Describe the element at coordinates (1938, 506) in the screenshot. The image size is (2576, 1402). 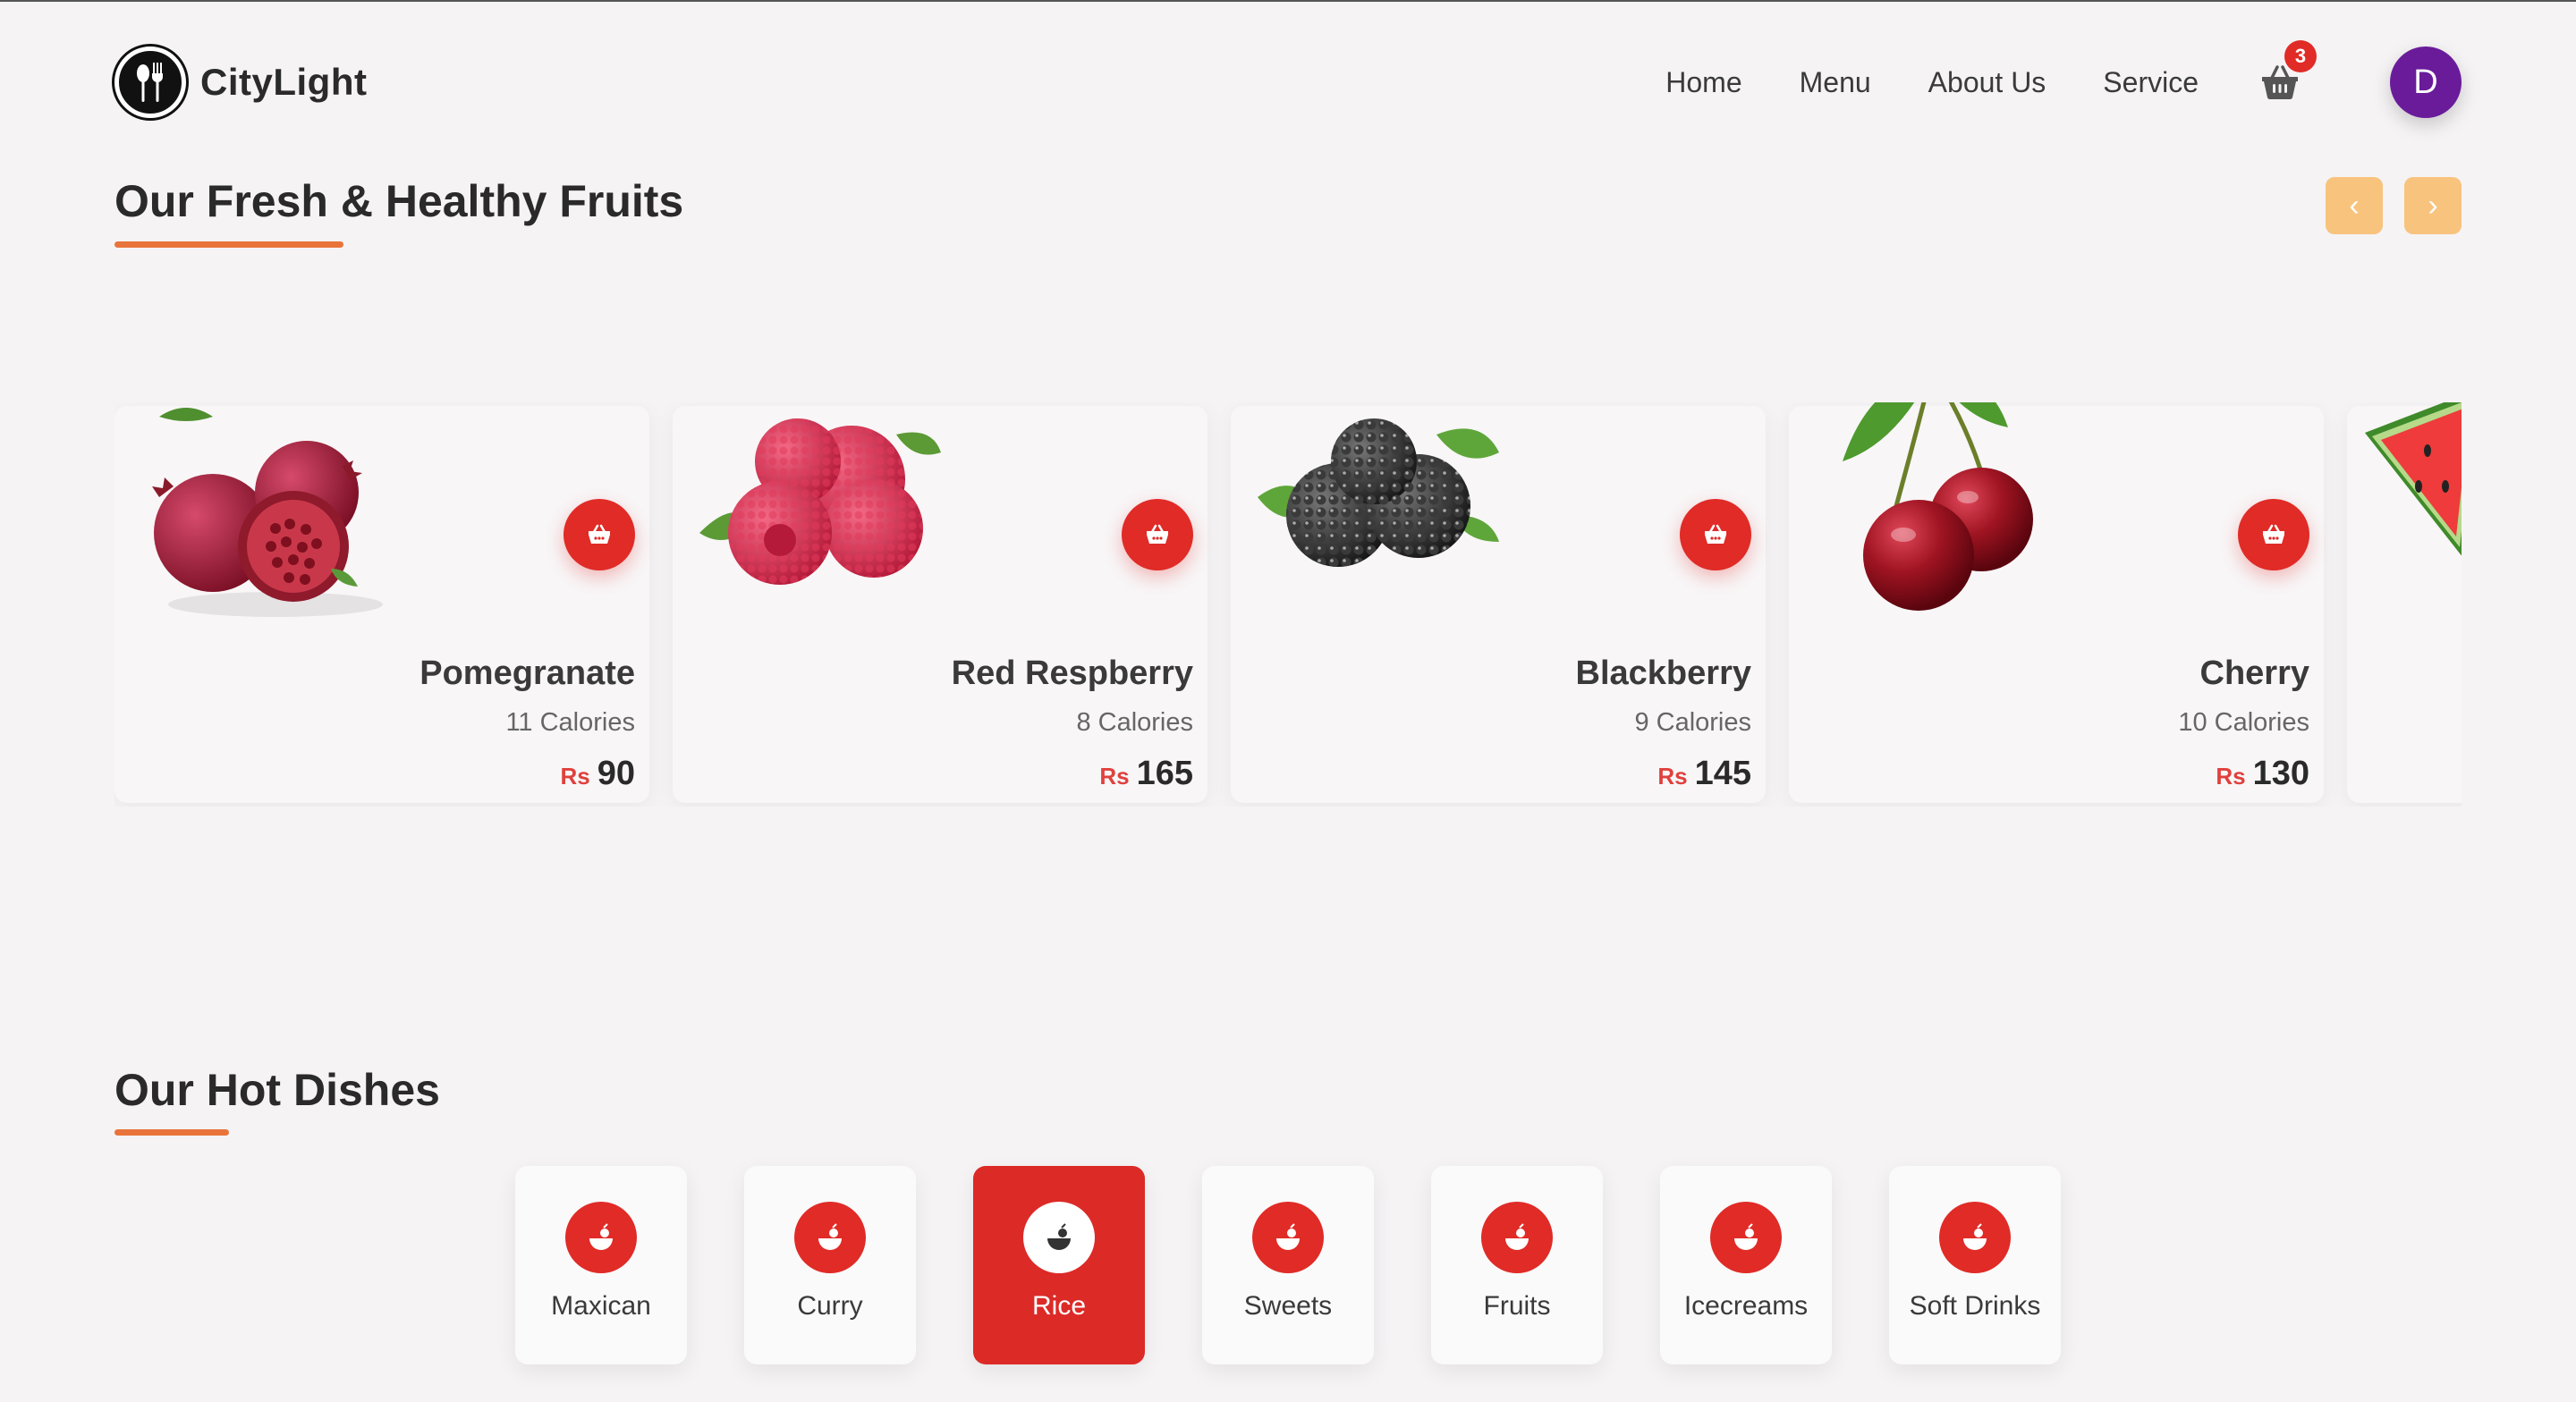
I see `cherry-image` at that location.